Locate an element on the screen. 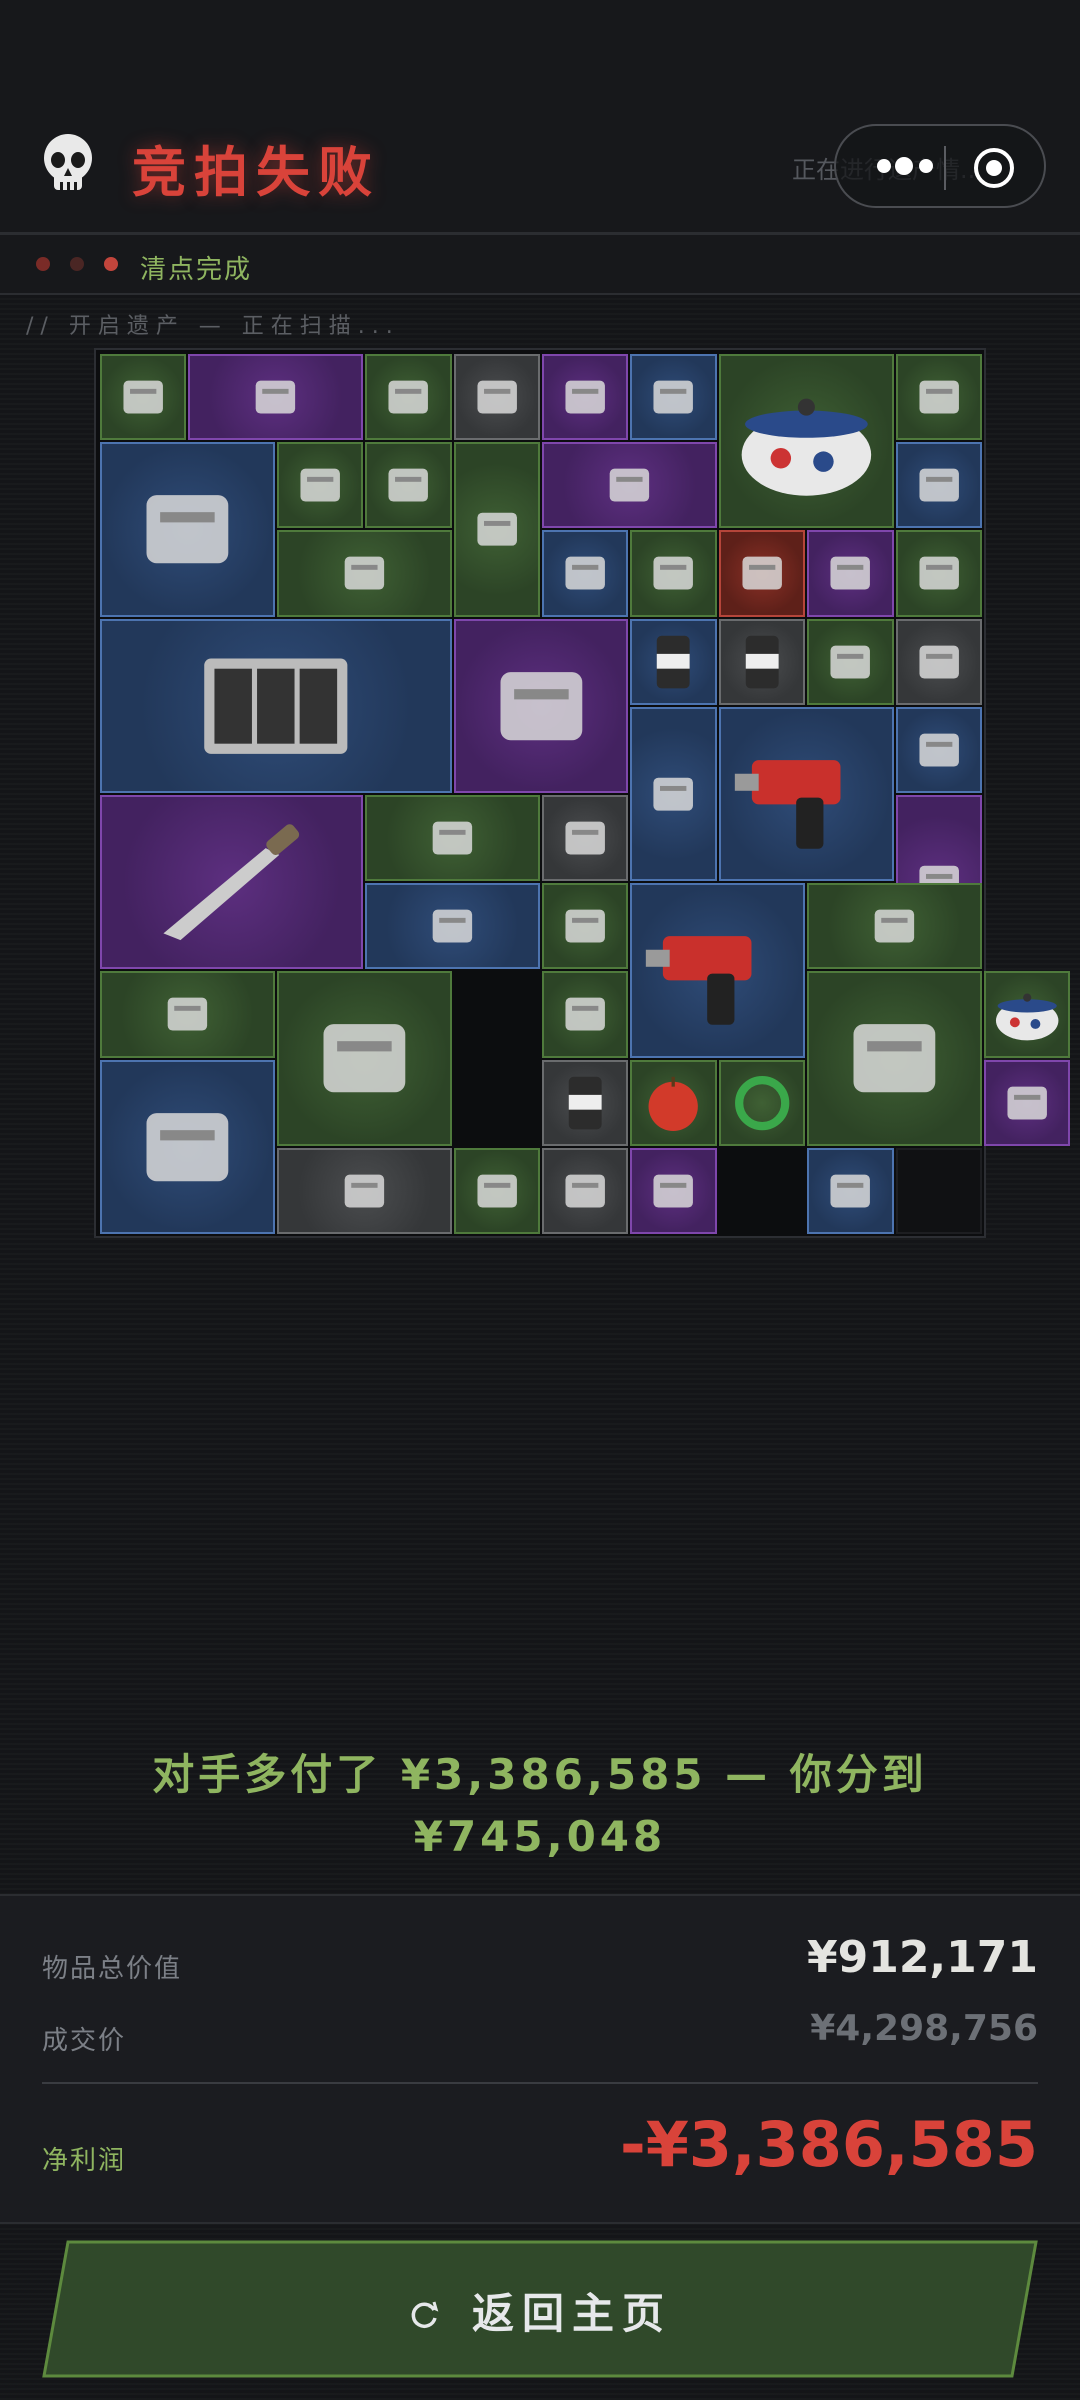 The height and width of the screenshot is (2400, 1080). soda-can-icon is located at coordinates (674, 661).